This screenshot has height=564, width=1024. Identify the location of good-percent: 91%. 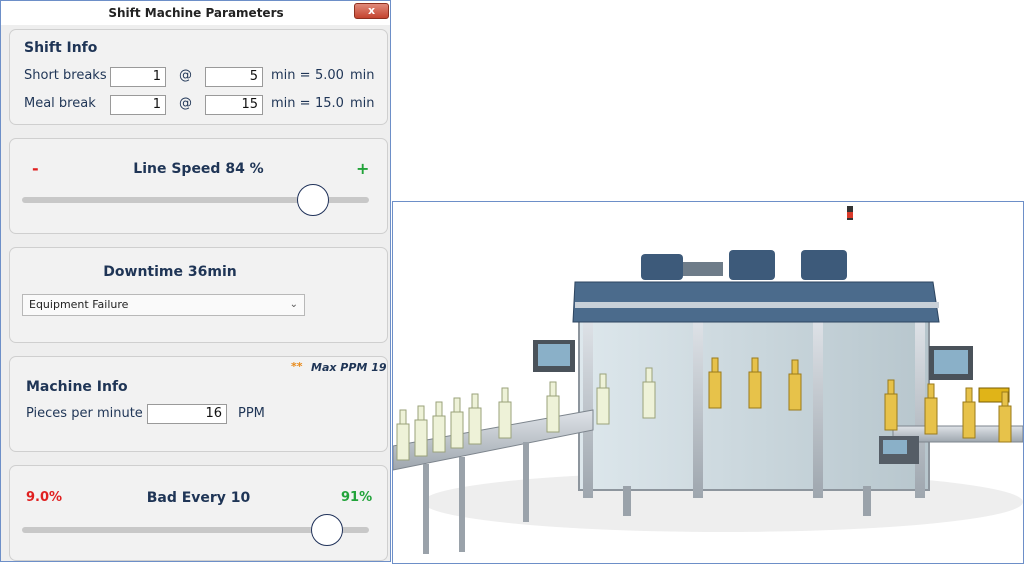
(357, 497).